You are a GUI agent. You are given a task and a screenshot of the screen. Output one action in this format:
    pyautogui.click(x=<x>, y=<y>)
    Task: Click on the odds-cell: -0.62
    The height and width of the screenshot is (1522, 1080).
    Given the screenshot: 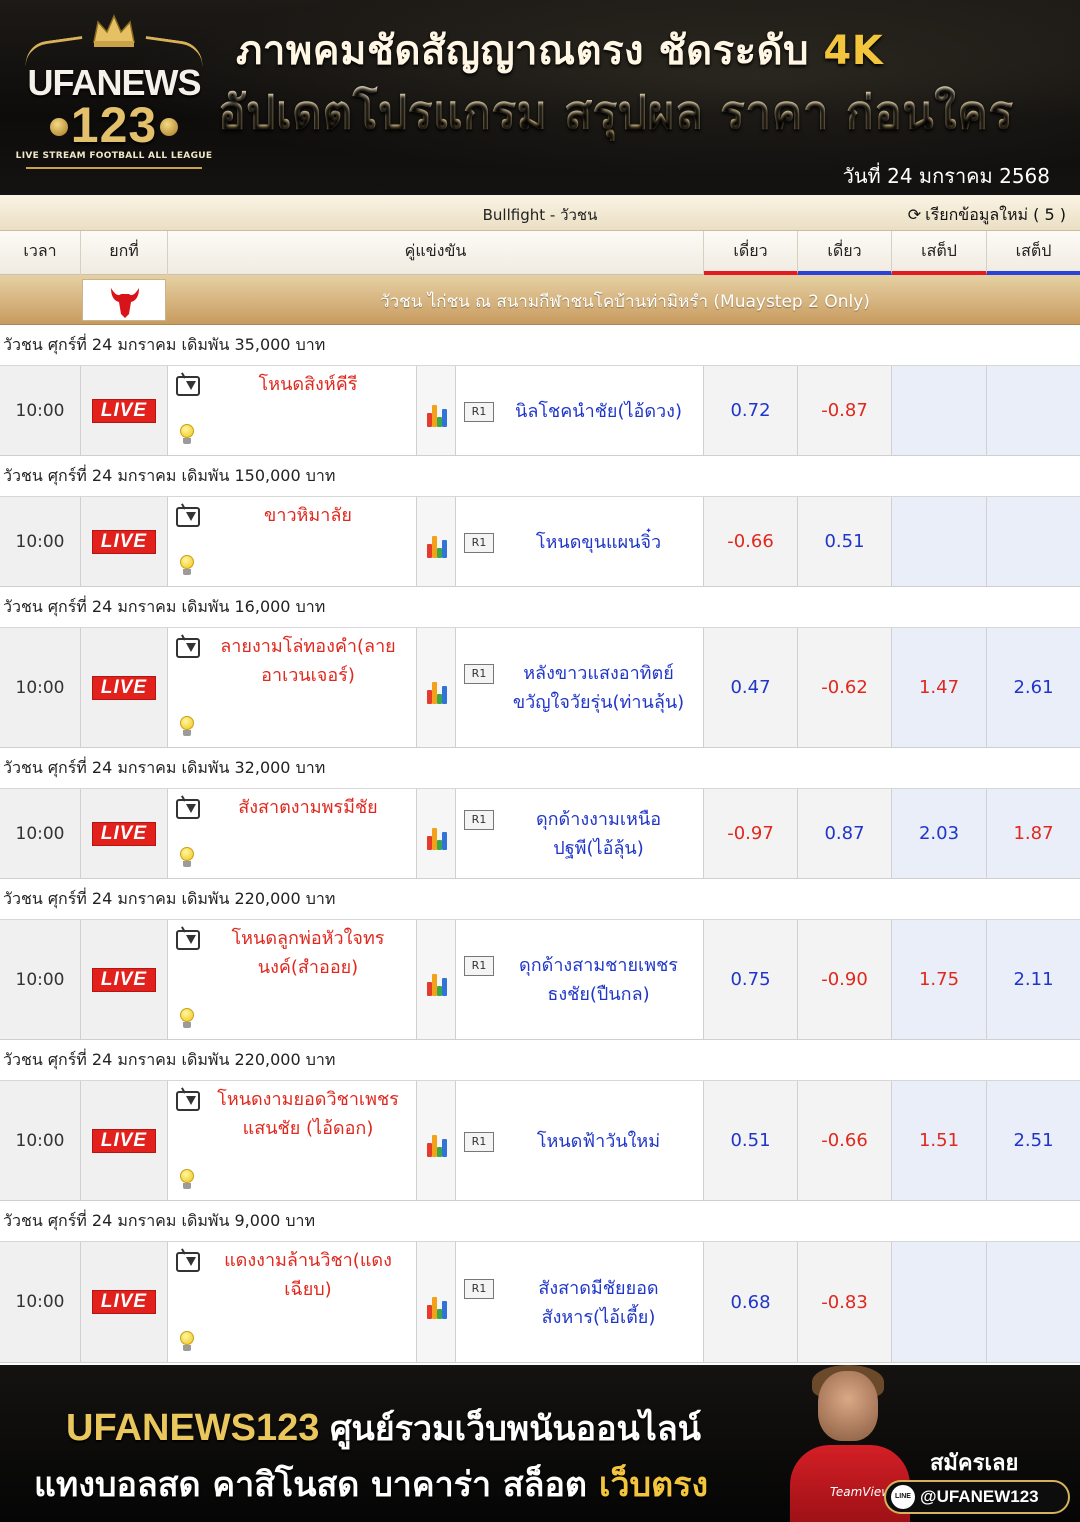 What is the action you would take?
    pyautogui.click(x=845, y=687)
    